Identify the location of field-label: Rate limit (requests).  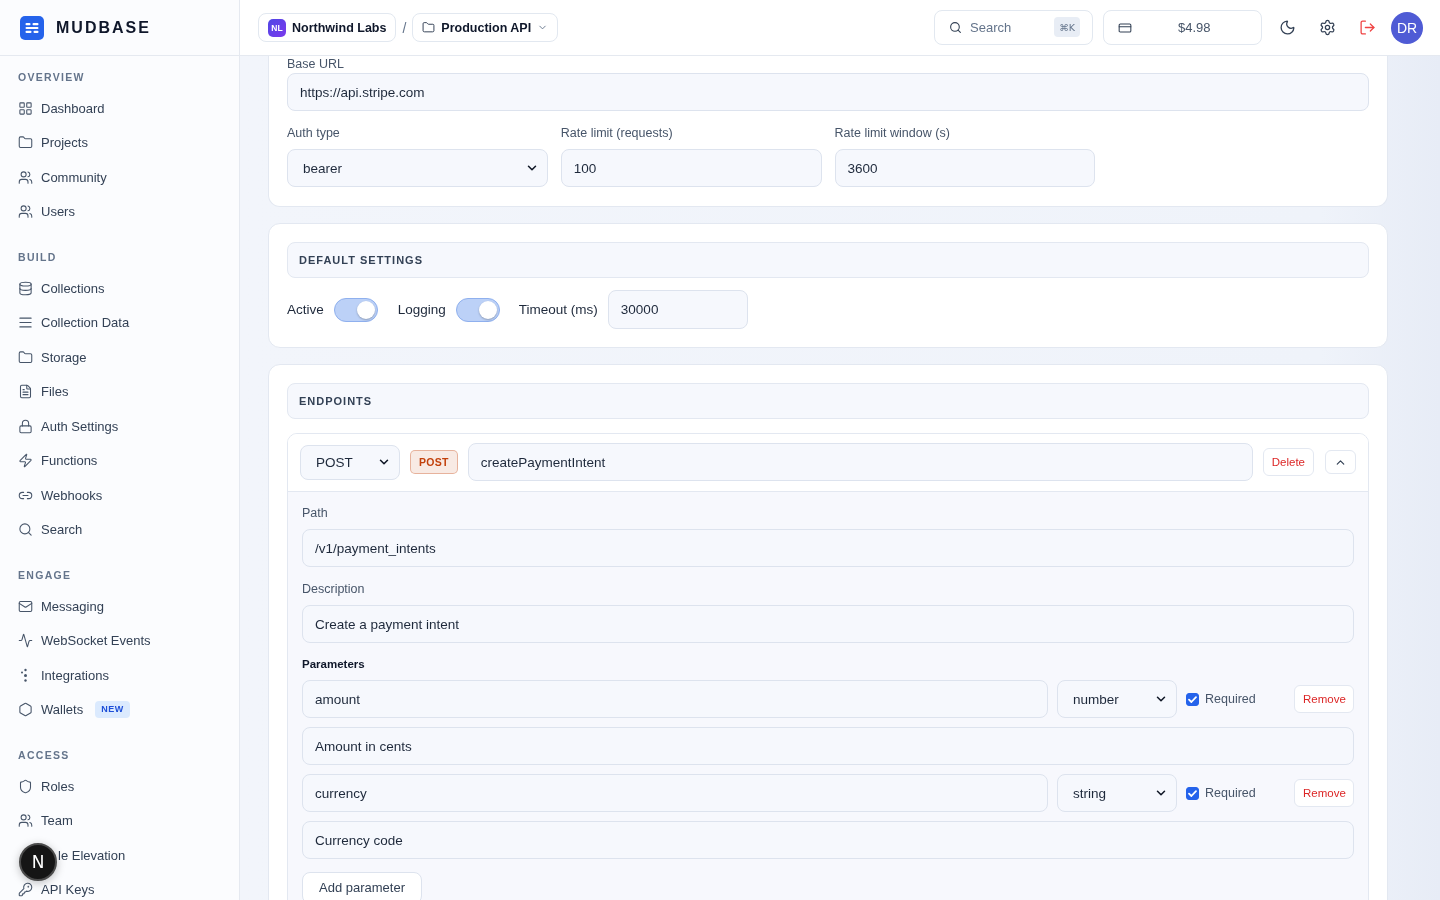
(616, 133).